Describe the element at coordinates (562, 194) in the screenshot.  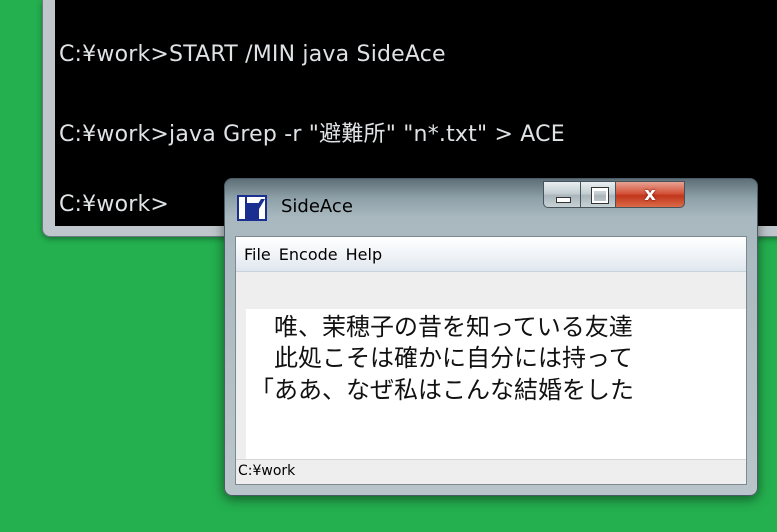
I see `minimize-button` at that location.